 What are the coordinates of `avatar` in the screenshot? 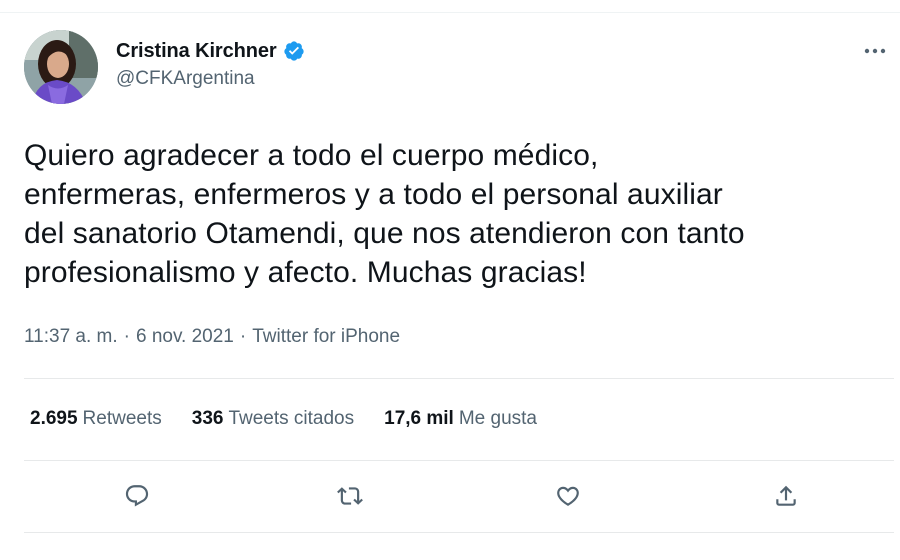 It's located at (61, 67).